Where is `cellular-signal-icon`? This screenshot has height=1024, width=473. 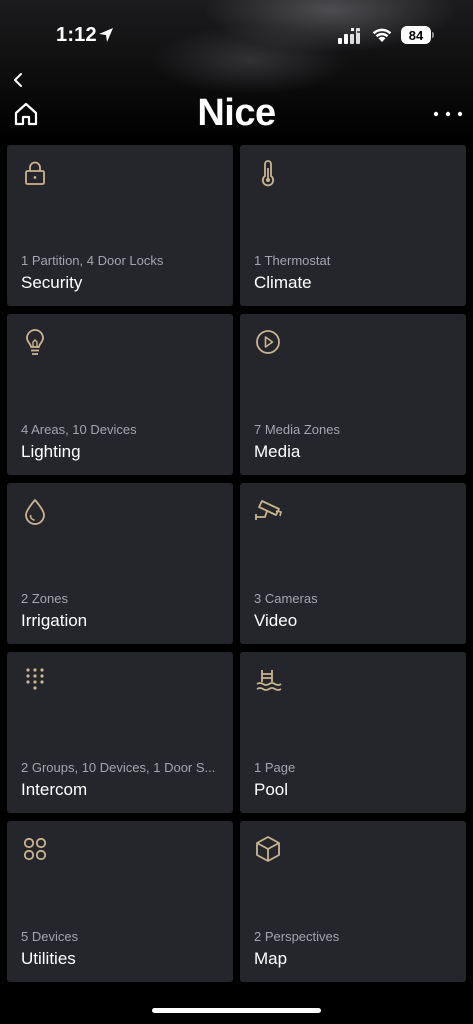 cellular-signal-icon is located at coordinates (349, 36).